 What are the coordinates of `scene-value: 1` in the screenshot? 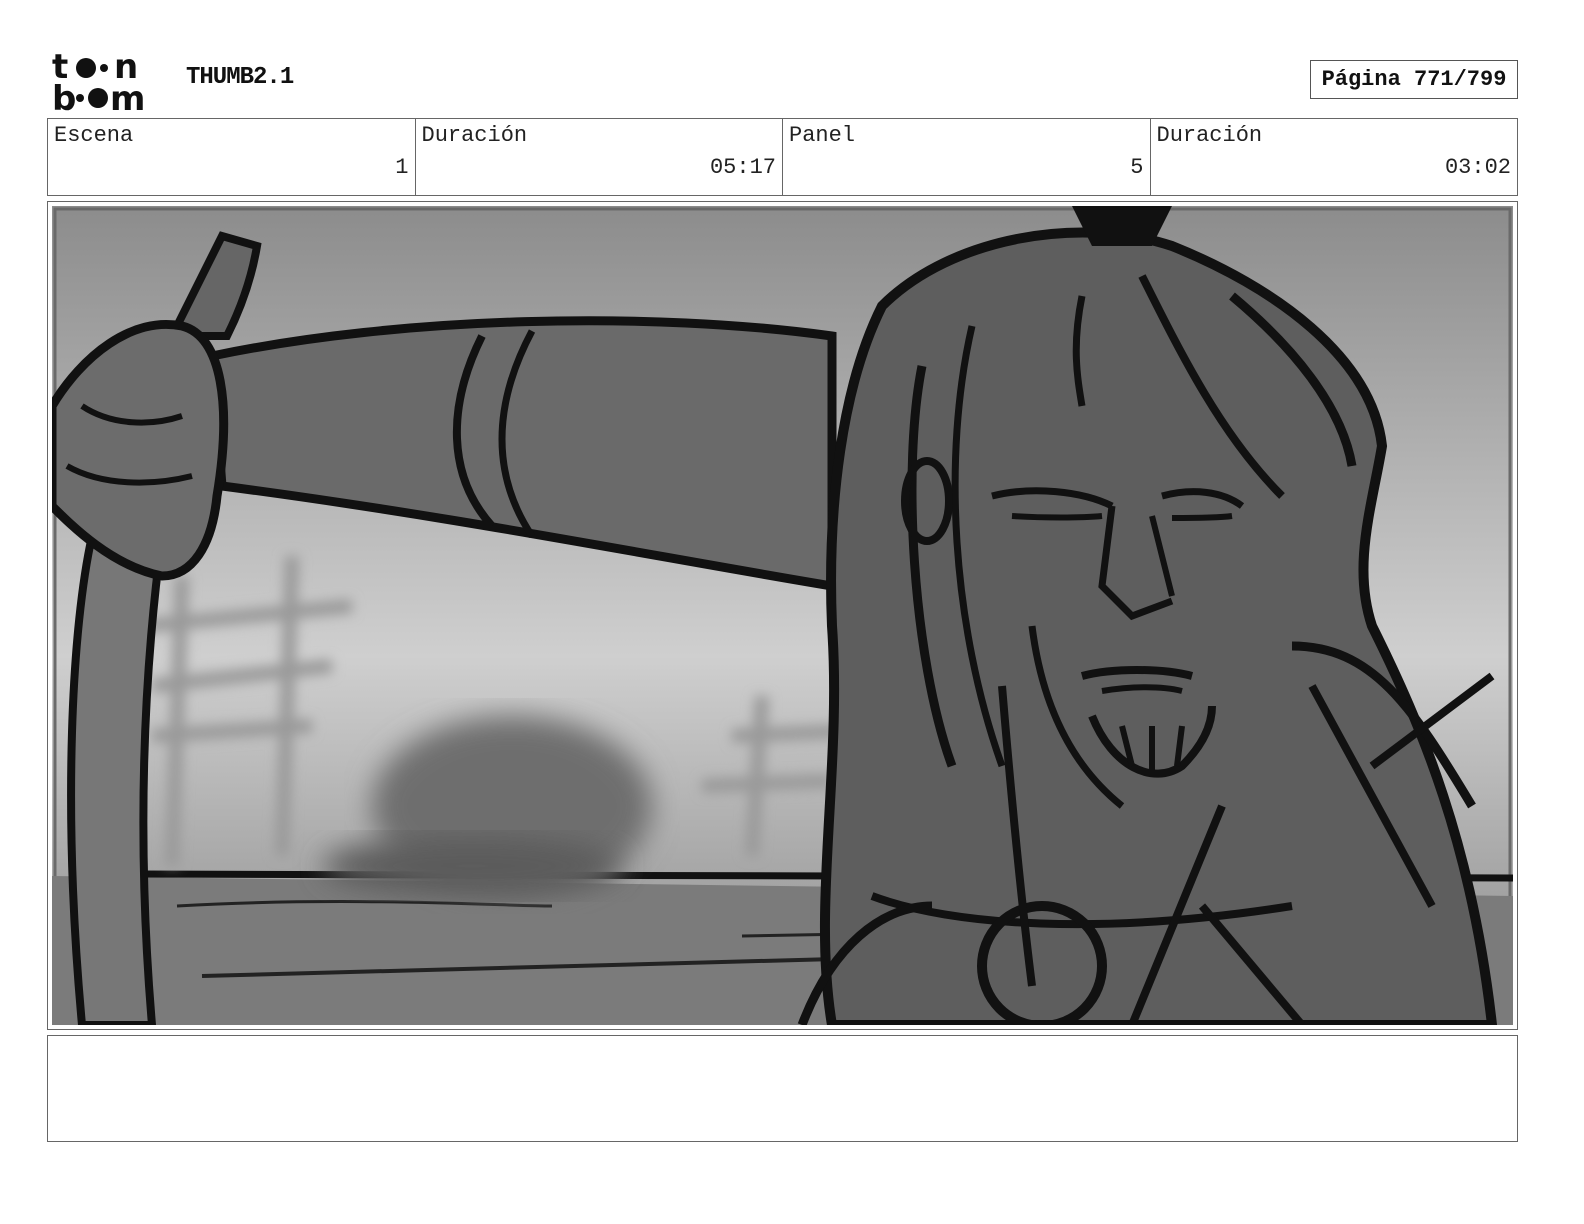 It's located at (402, 167).